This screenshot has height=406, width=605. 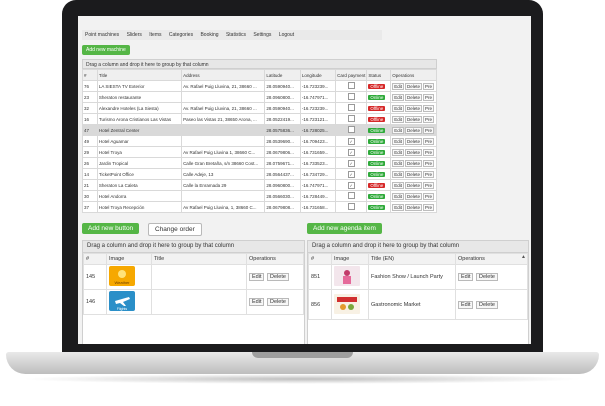 What do you see at coordinates (412, 259) in the screenshot?
I see `agenda-col-title: Title (EN)` at bounding box center [412, 259].